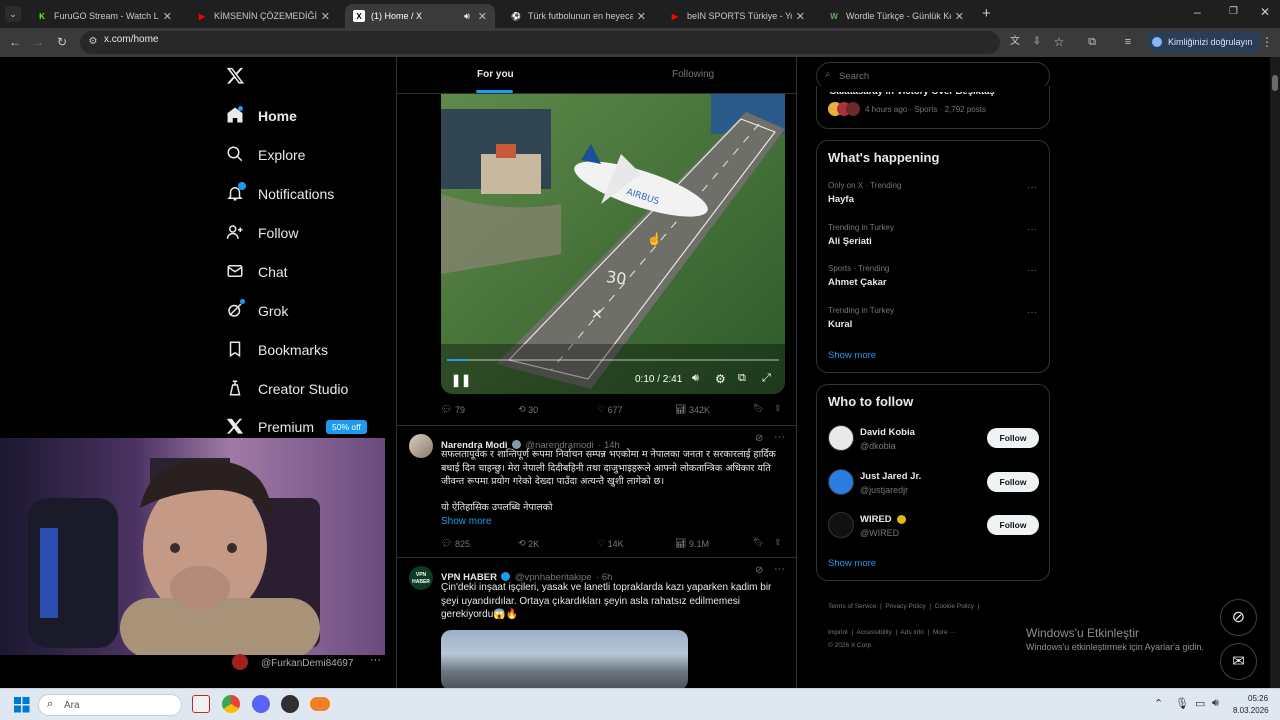 This screenshot has height=720, width=1280. Describe the element at coordinates (1182, 703) in the screenshot. I see `mic-icon: 🎙︎` at that location.